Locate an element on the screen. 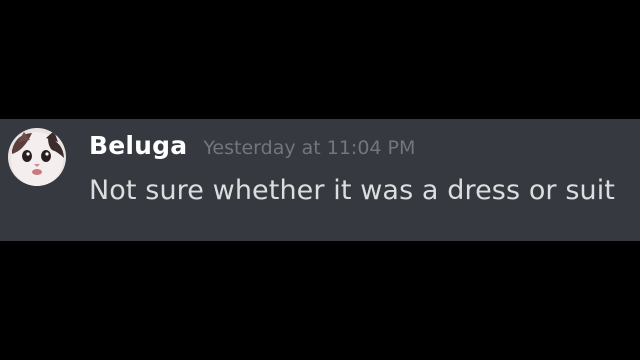  message-header: Beluga Yesterday at 11:04 PM is located at coordinates (252, 145).